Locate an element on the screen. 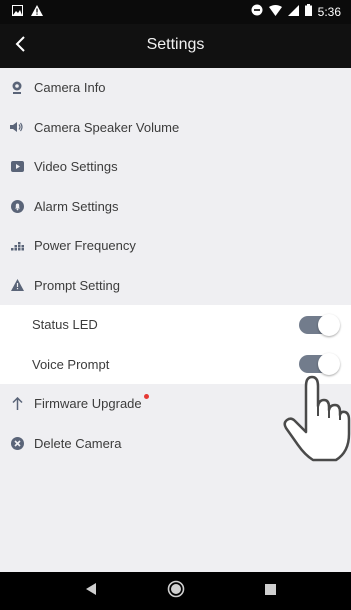 Image resolution: width=351 pixels, height=610 pixels. menu-label: Prompt Setting is located at coordinates (77, 285).